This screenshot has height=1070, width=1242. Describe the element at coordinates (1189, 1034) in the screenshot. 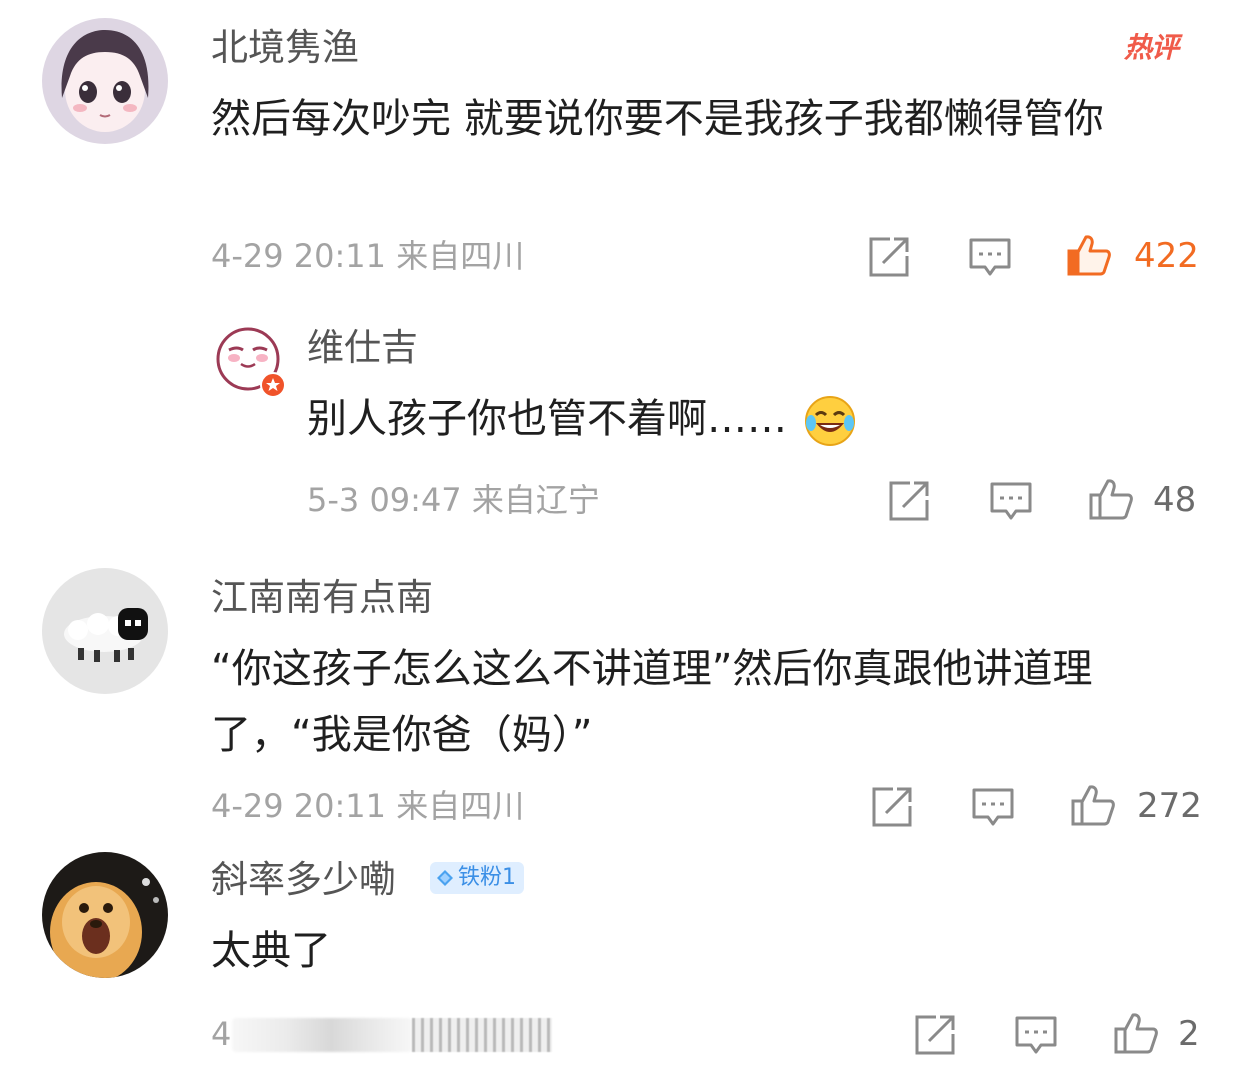

I see `like-count: 2` at that location.